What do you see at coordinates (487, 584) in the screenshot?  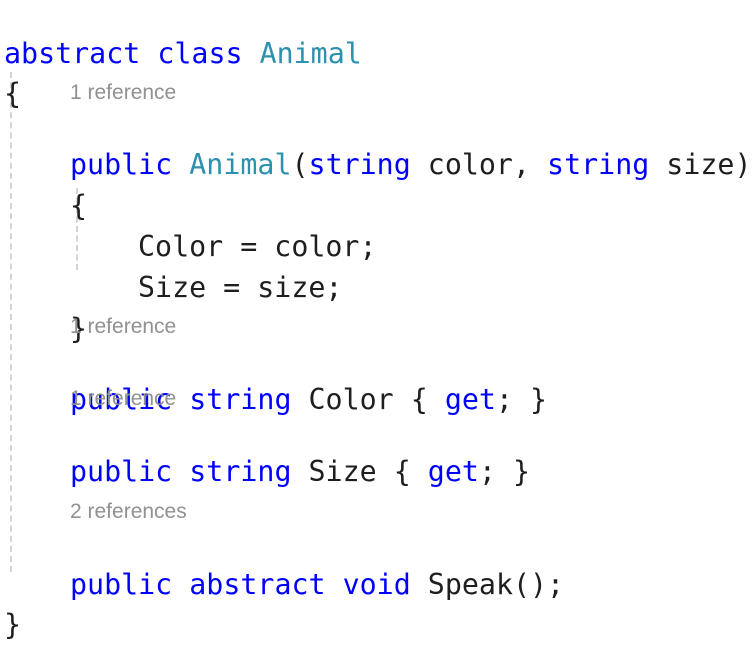 I see `method-speak-signature: Speak();` at bounding box center [487, 584].